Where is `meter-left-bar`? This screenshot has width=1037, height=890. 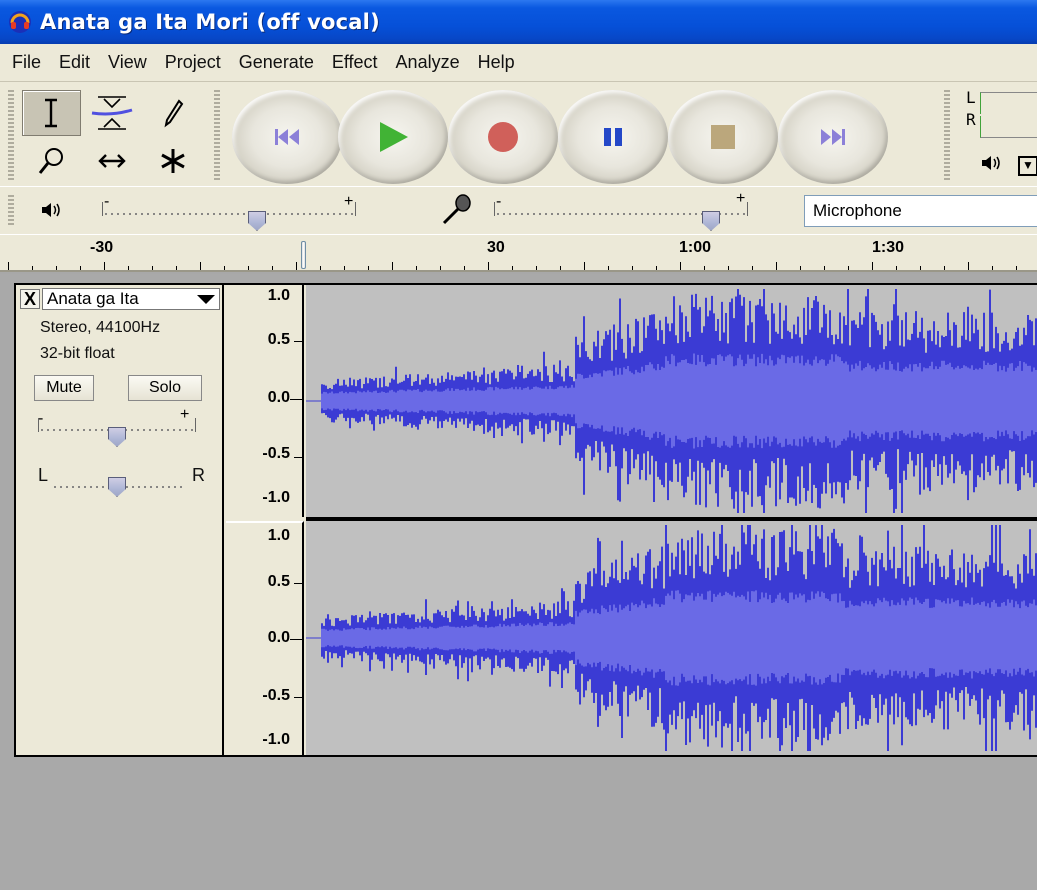
meter-left-bar is located at coordinates (1008, 103).